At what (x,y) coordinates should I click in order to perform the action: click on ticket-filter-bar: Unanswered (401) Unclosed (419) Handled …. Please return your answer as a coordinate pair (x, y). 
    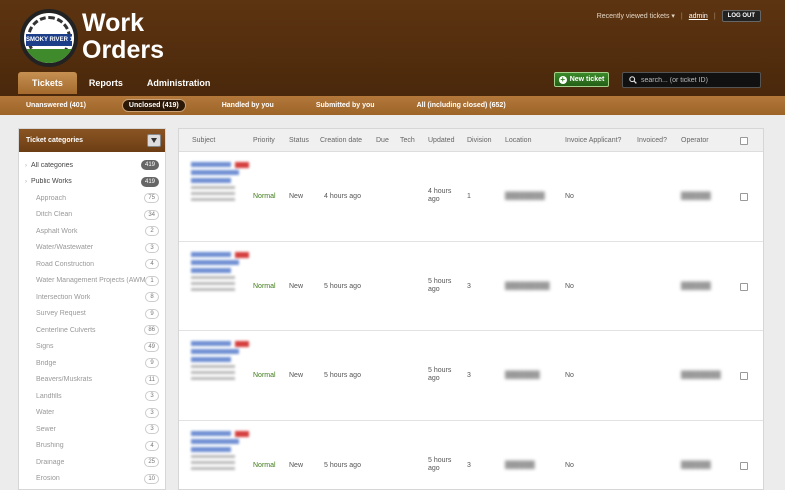
    Looking at the image, I should click on (392, 105).